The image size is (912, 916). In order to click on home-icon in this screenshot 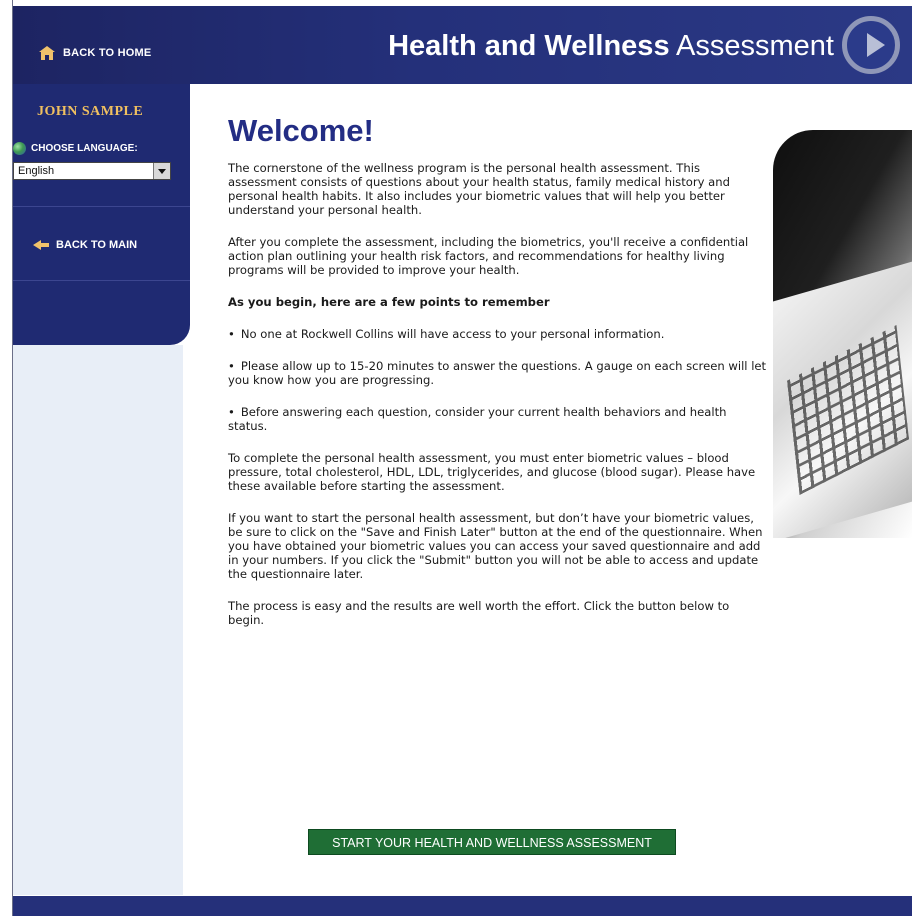, I will do `click(47, 53)`.